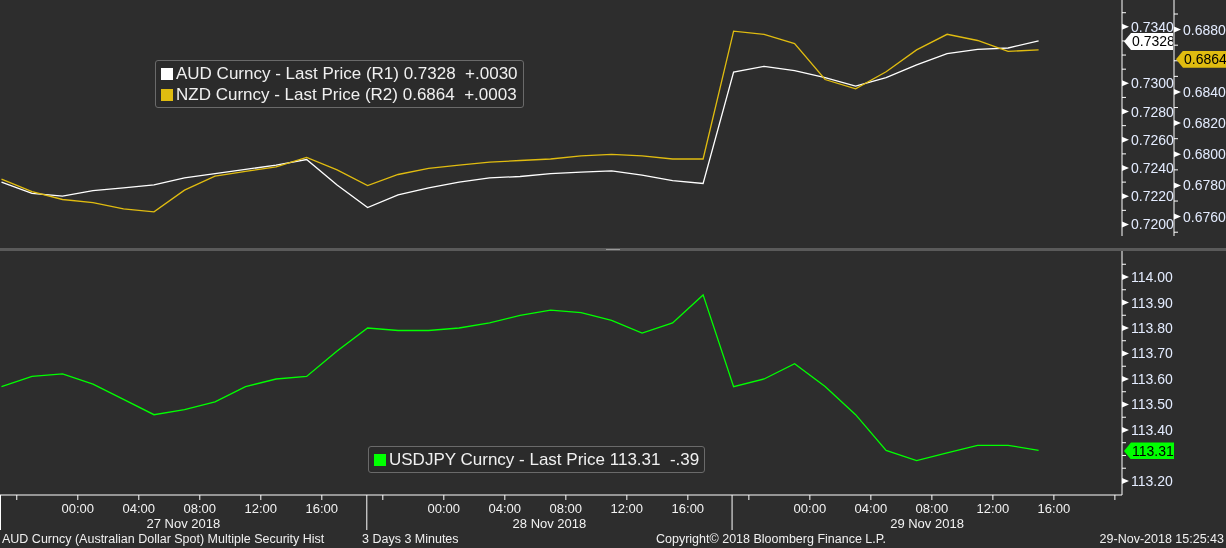 Image resolution: width=1226 pixels, height=548 pixels. What do you see at coordinates (1149, 451) in the screenshot?
I see `price-tag: 113.31` at bounding box center [1149, 451].